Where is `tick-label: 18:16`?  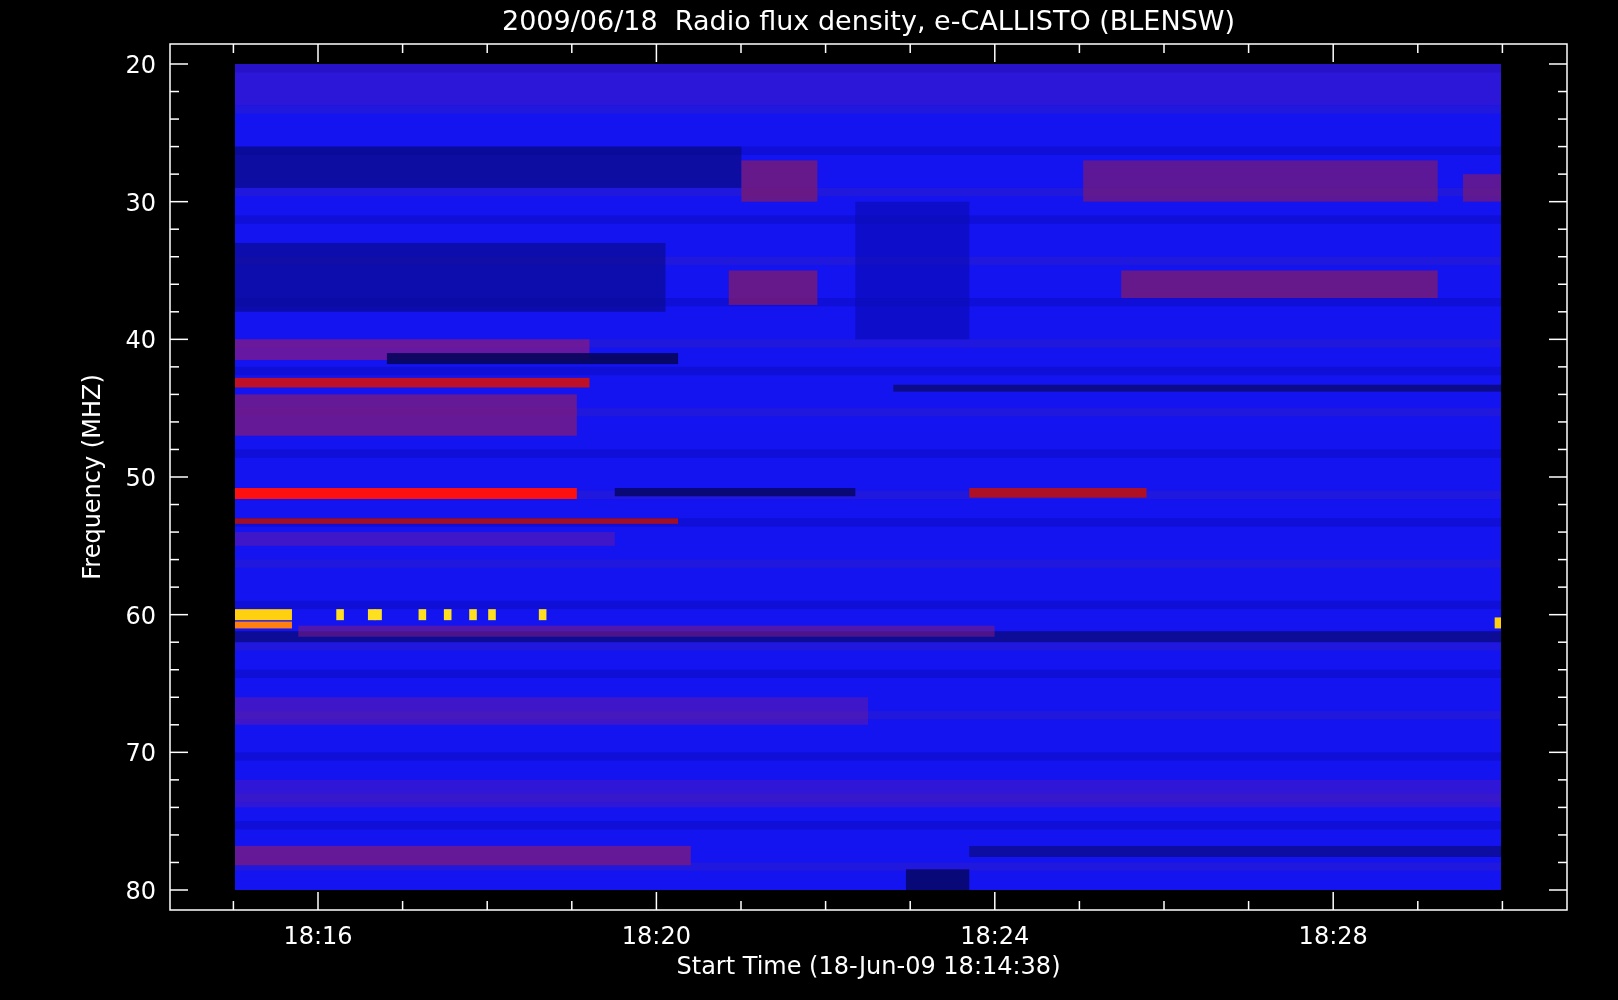 tick-label: 18:16 is located at coordinates (318, 936).